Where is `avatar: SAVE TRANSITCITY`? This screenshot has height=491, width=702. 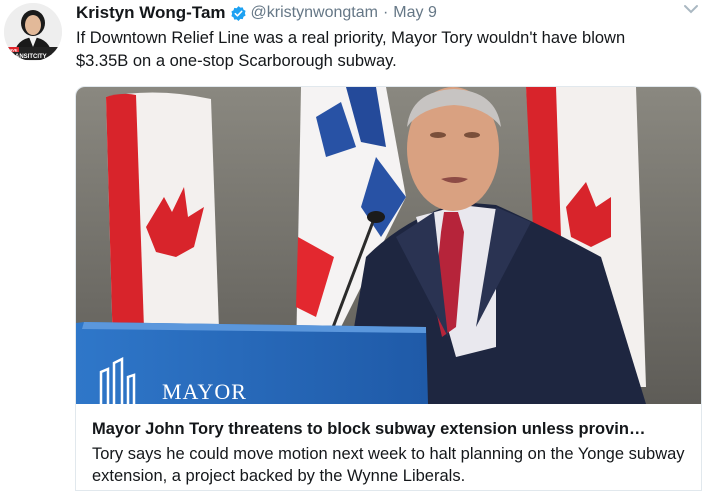
avatar: SAVE TRANSITCITY is located at coordinates (33, 32).